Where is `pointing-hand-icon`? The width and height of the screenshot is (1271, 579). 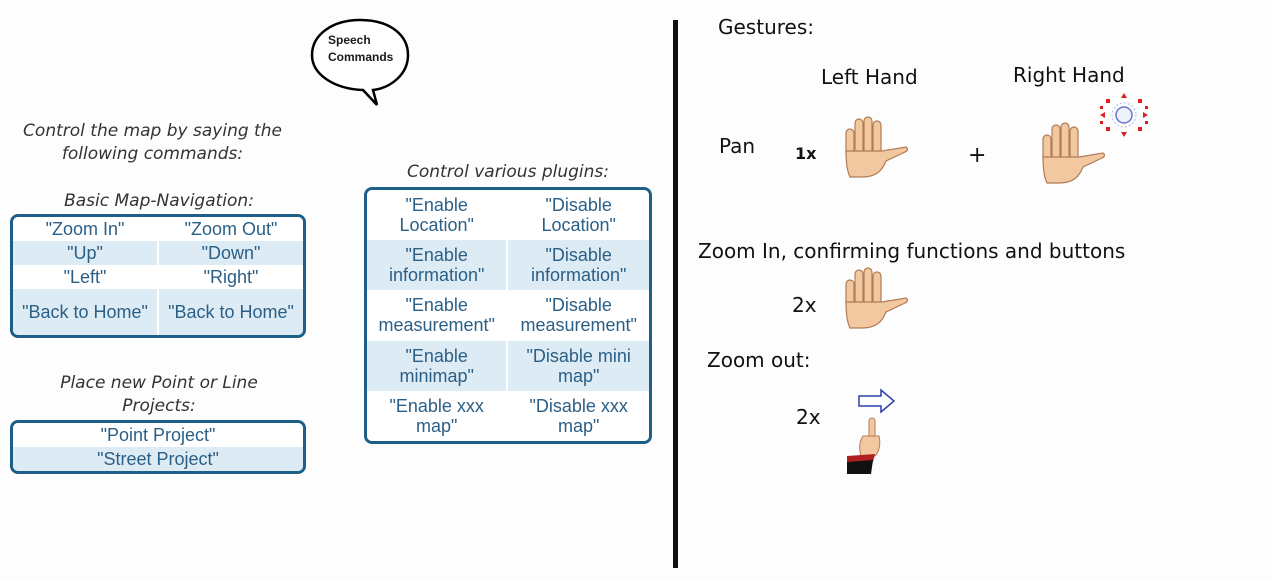 pointing-hand-icon is located at coordinates (864, 445).